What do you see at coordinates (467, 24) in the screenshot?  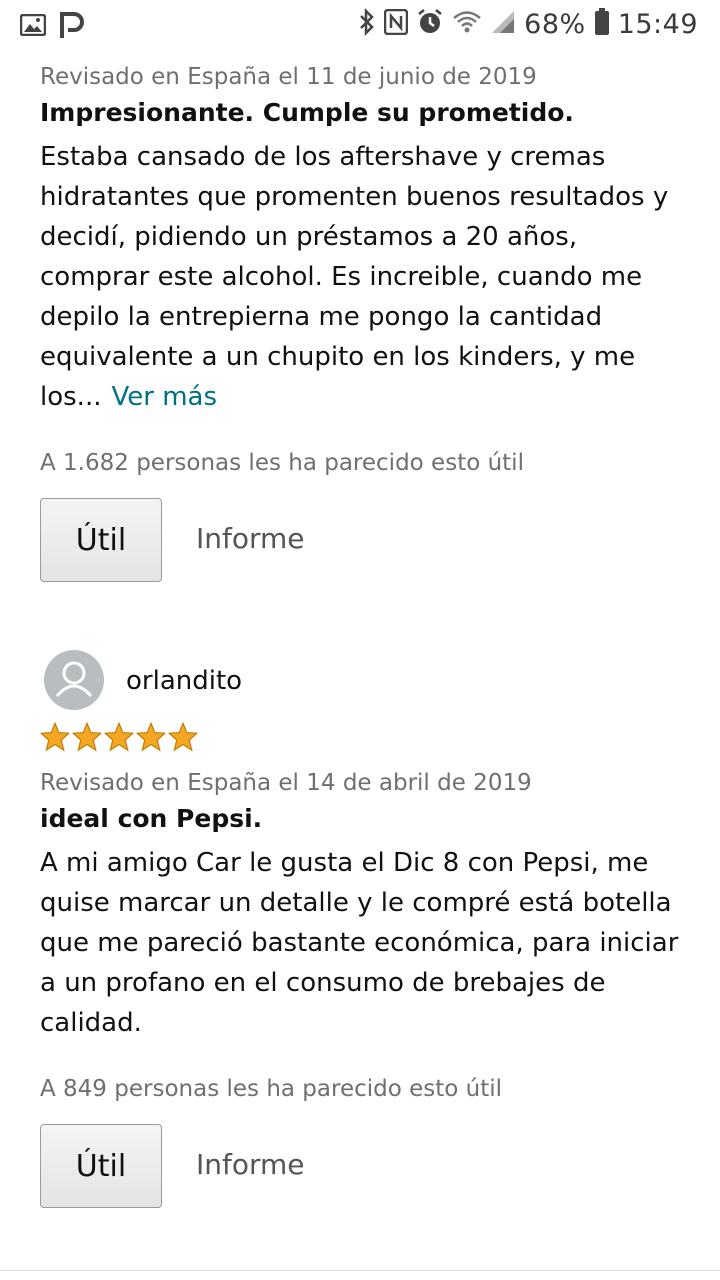 I see `wifi-icon` at bounding box center [467, 24].